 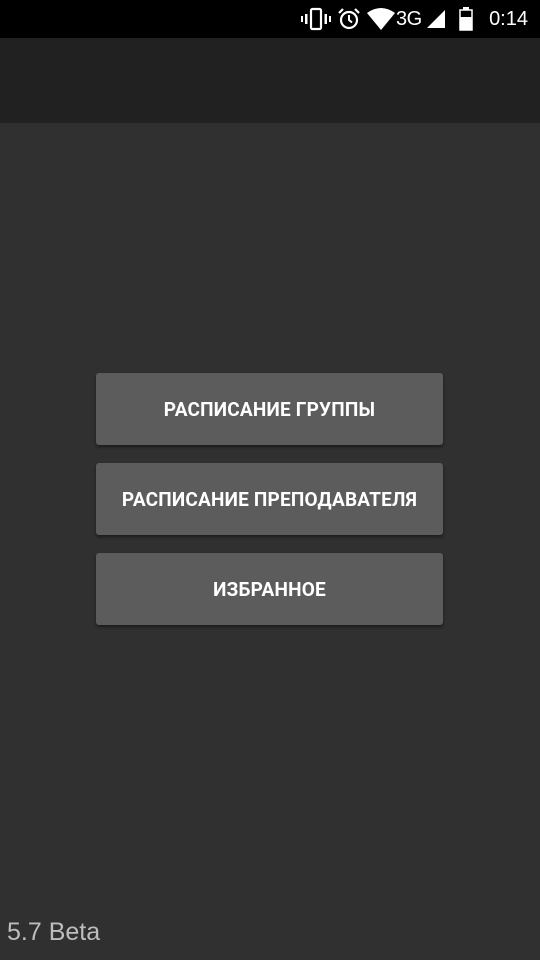 What do you see at coordinates (270, 19) in the screenshot?
I see `status-bar: 3G 0:14` at bounding box center [270, 19].